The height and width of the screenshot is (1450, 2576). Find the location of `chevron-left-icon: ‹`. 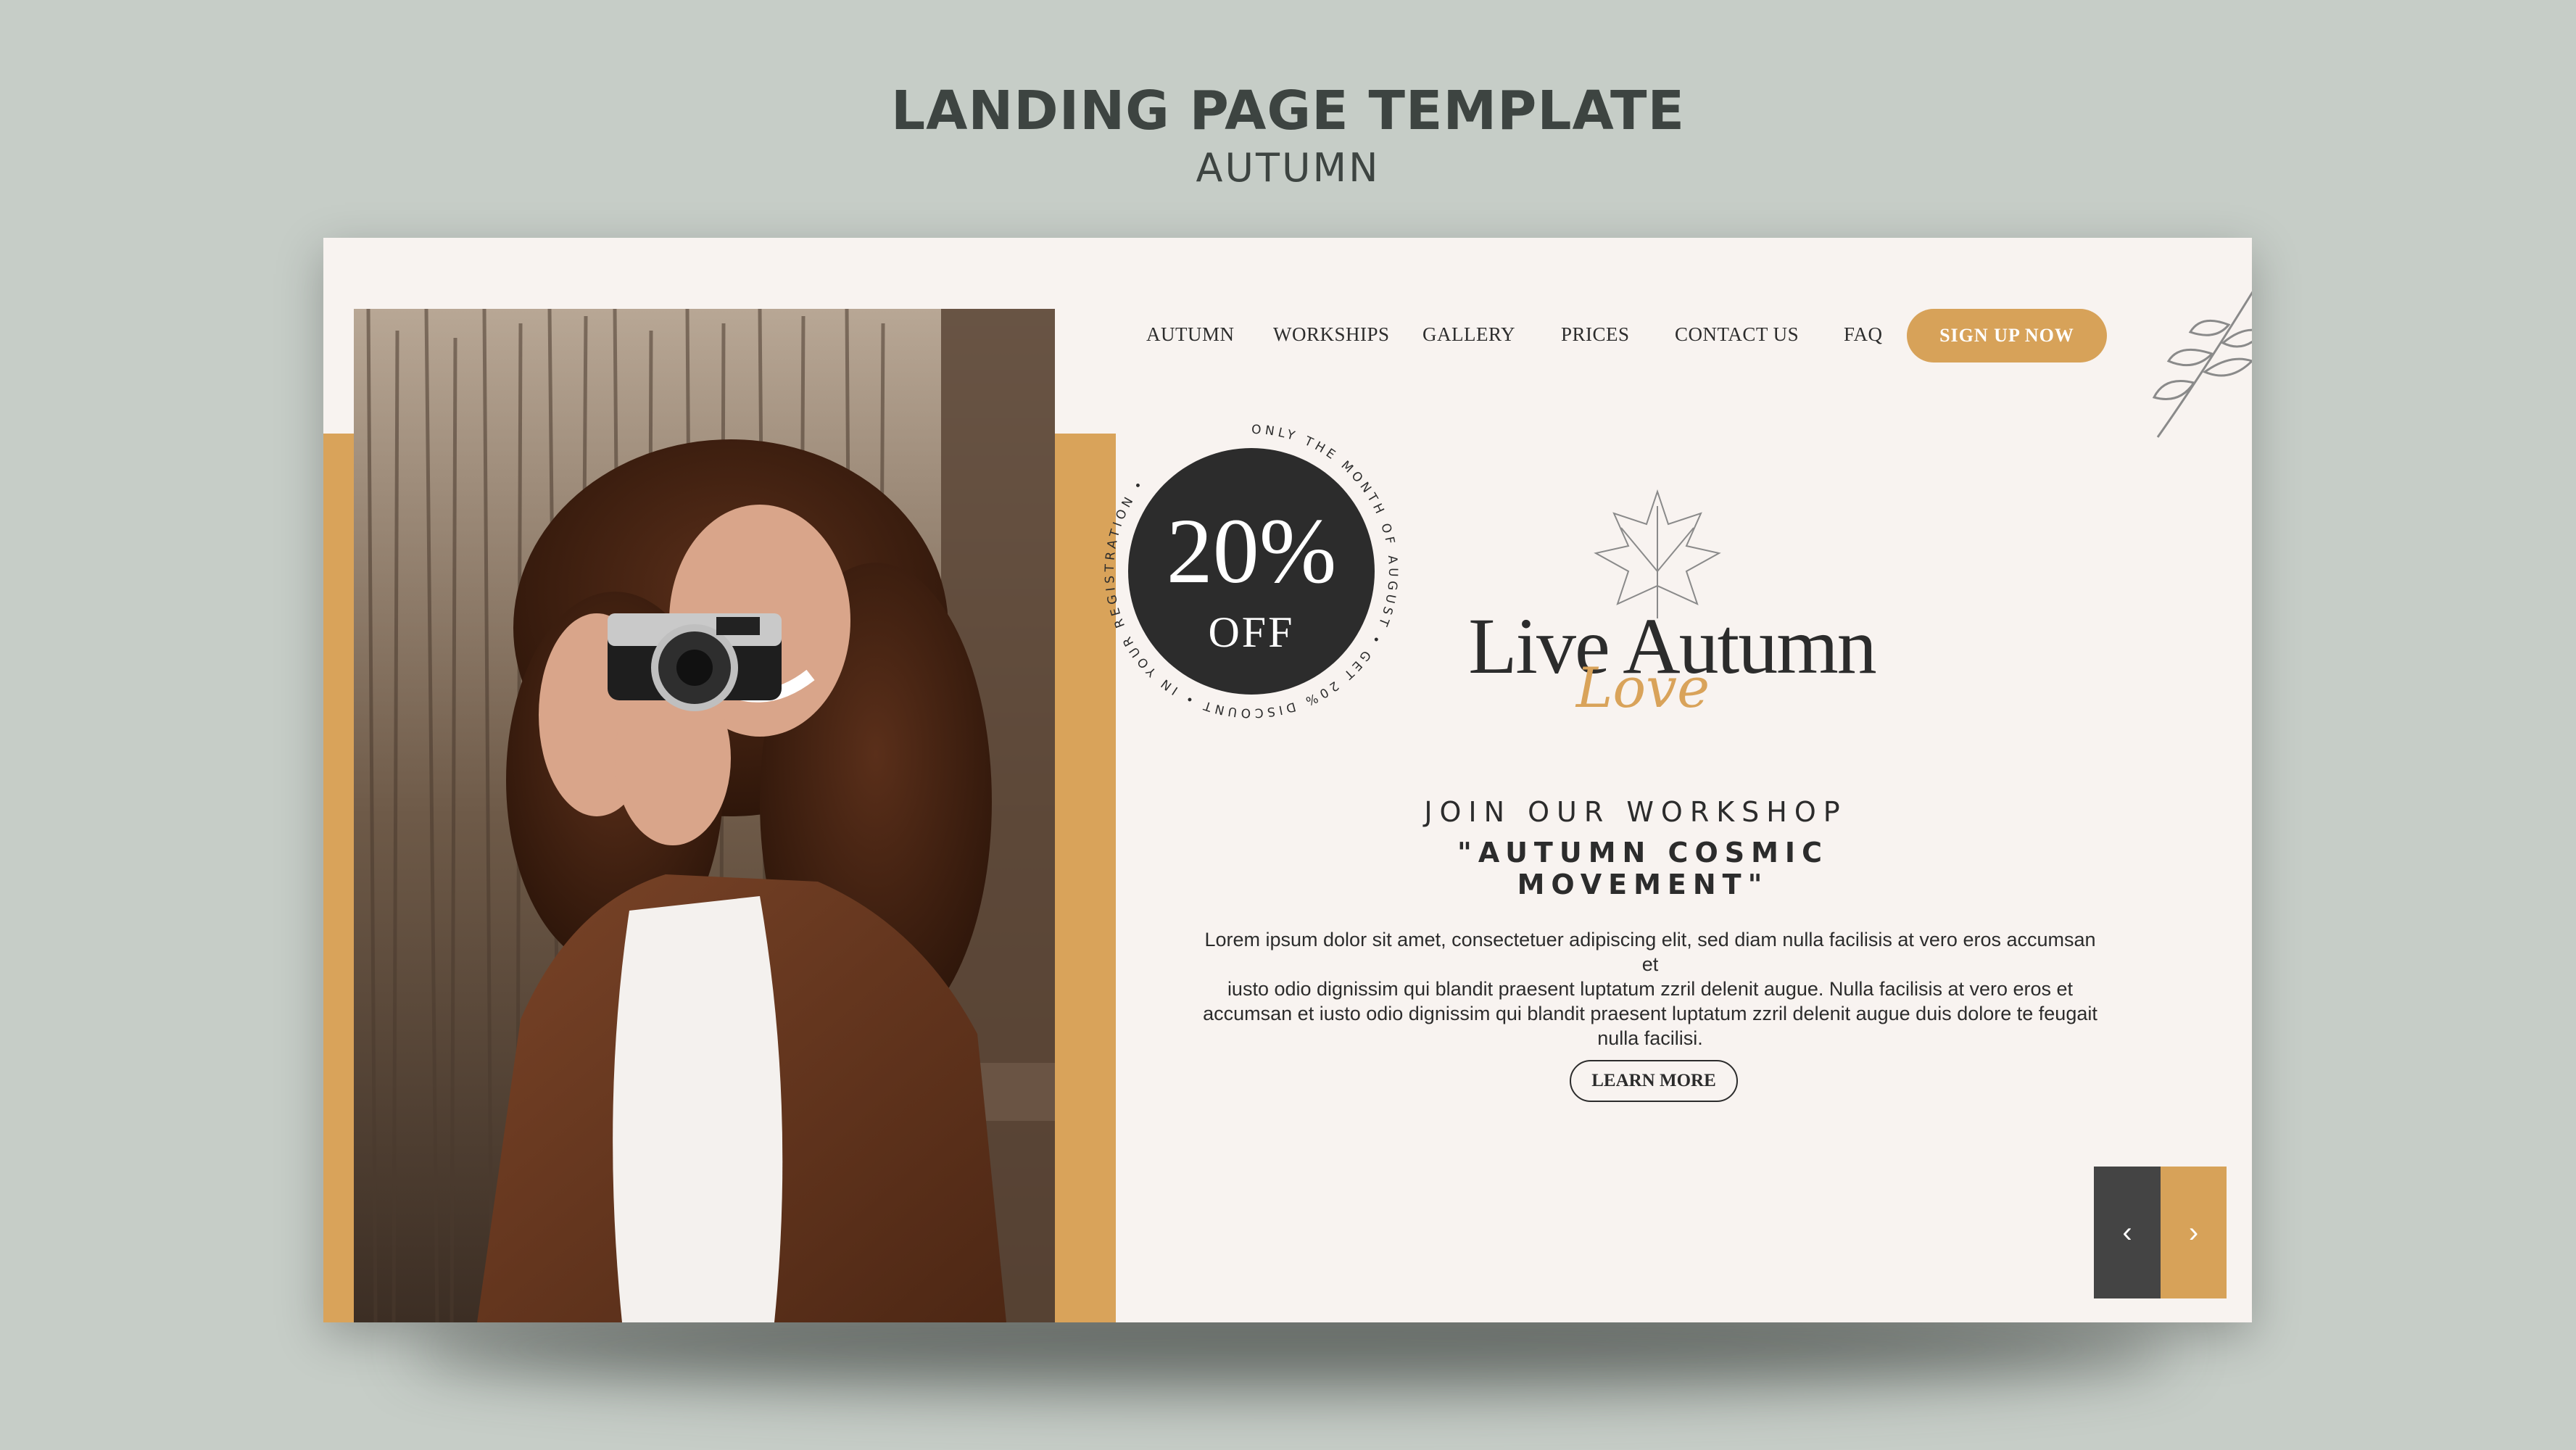

chevron-left-icon: ‹ is located at coordinates (2127, 1232).